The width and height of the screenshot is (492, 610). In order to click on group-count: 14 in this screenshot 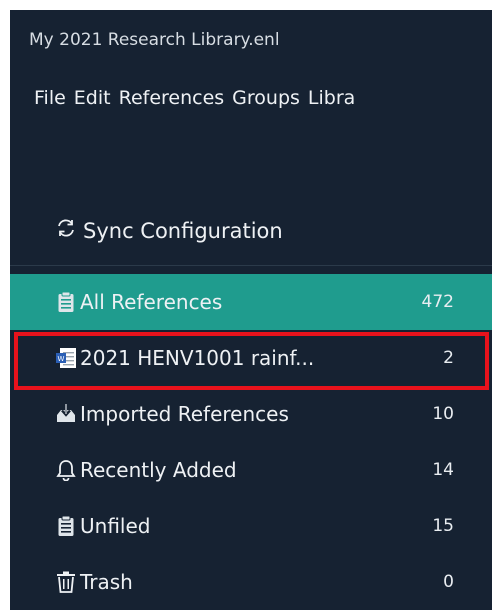, I will do `click(443, 470)`.